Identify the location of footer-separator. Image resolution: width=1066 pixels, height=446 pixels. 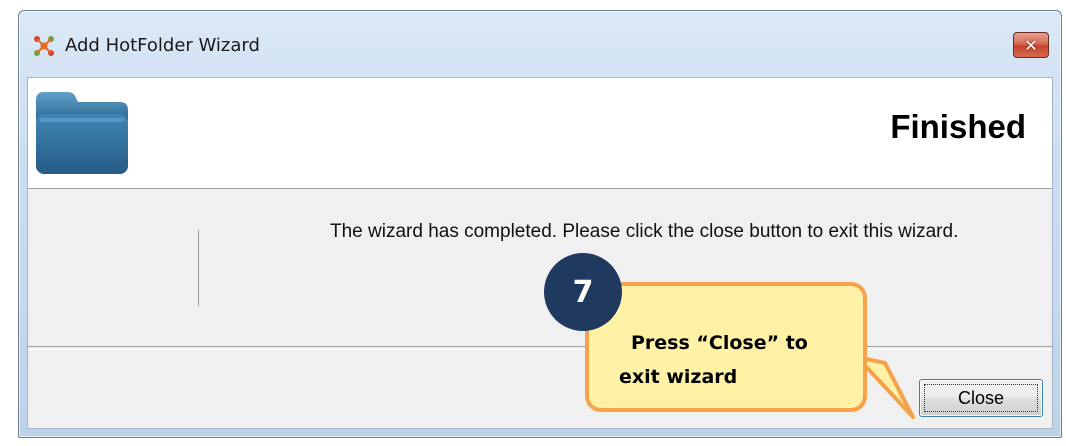
(540, 348).